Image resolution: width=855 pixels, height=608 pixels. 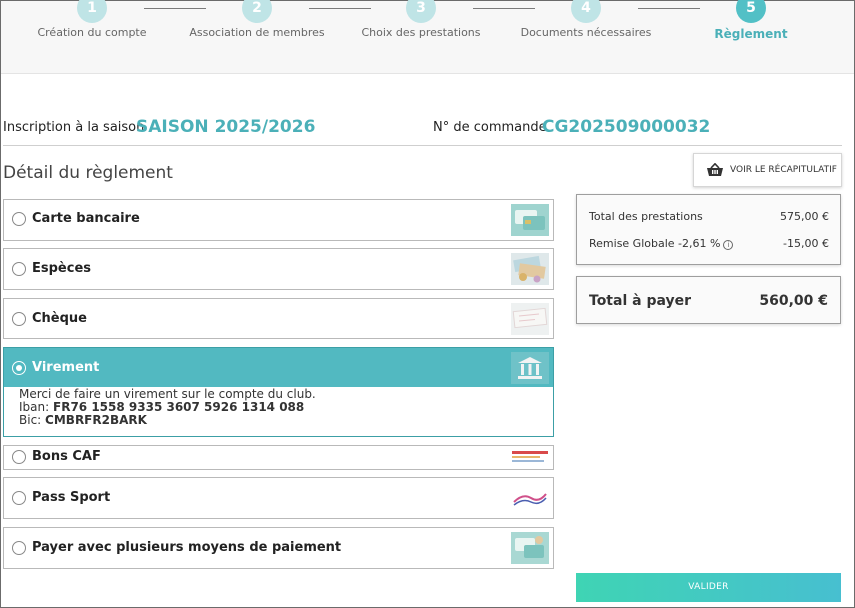 What do you see at coordinates (59, 318) in the screenshot?
I see `payment-option-label: Chèque` at bounding box center [59, 318].